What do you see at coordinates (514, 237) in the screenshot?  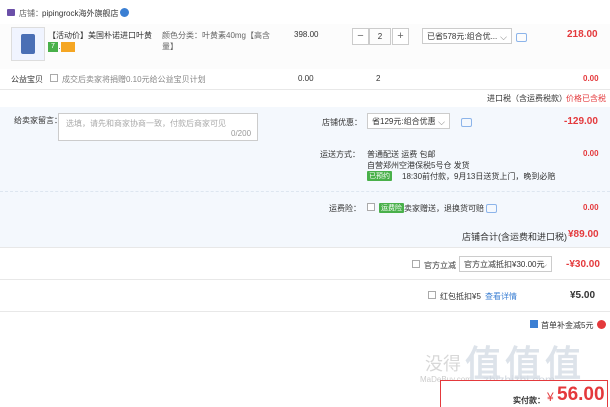 I see `shop-total-label: 店铺合计(含运费和进口税)` at bounding box center [514, 237].